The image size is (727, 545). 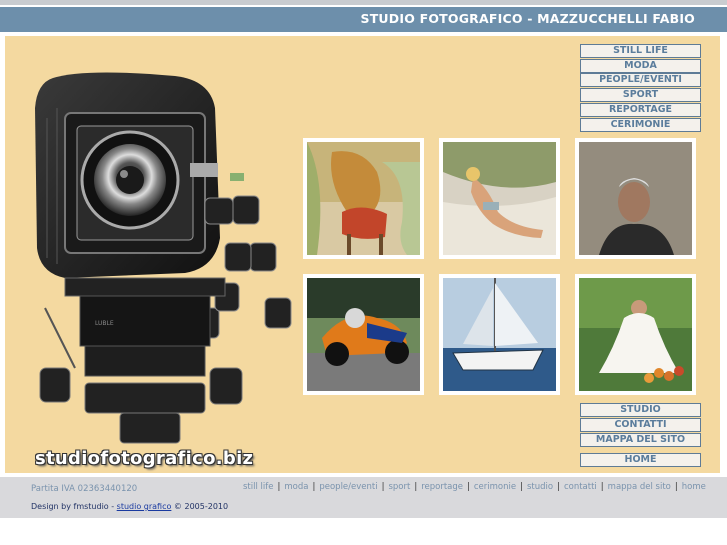 I want to click on thumb-reportage, so click(x=499, y=334).